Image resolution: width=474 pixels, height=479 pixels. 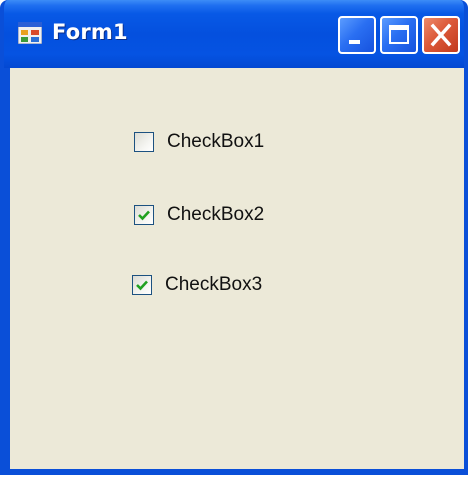 I want to click on checkbox-1-box, so click(x=144, y=142).